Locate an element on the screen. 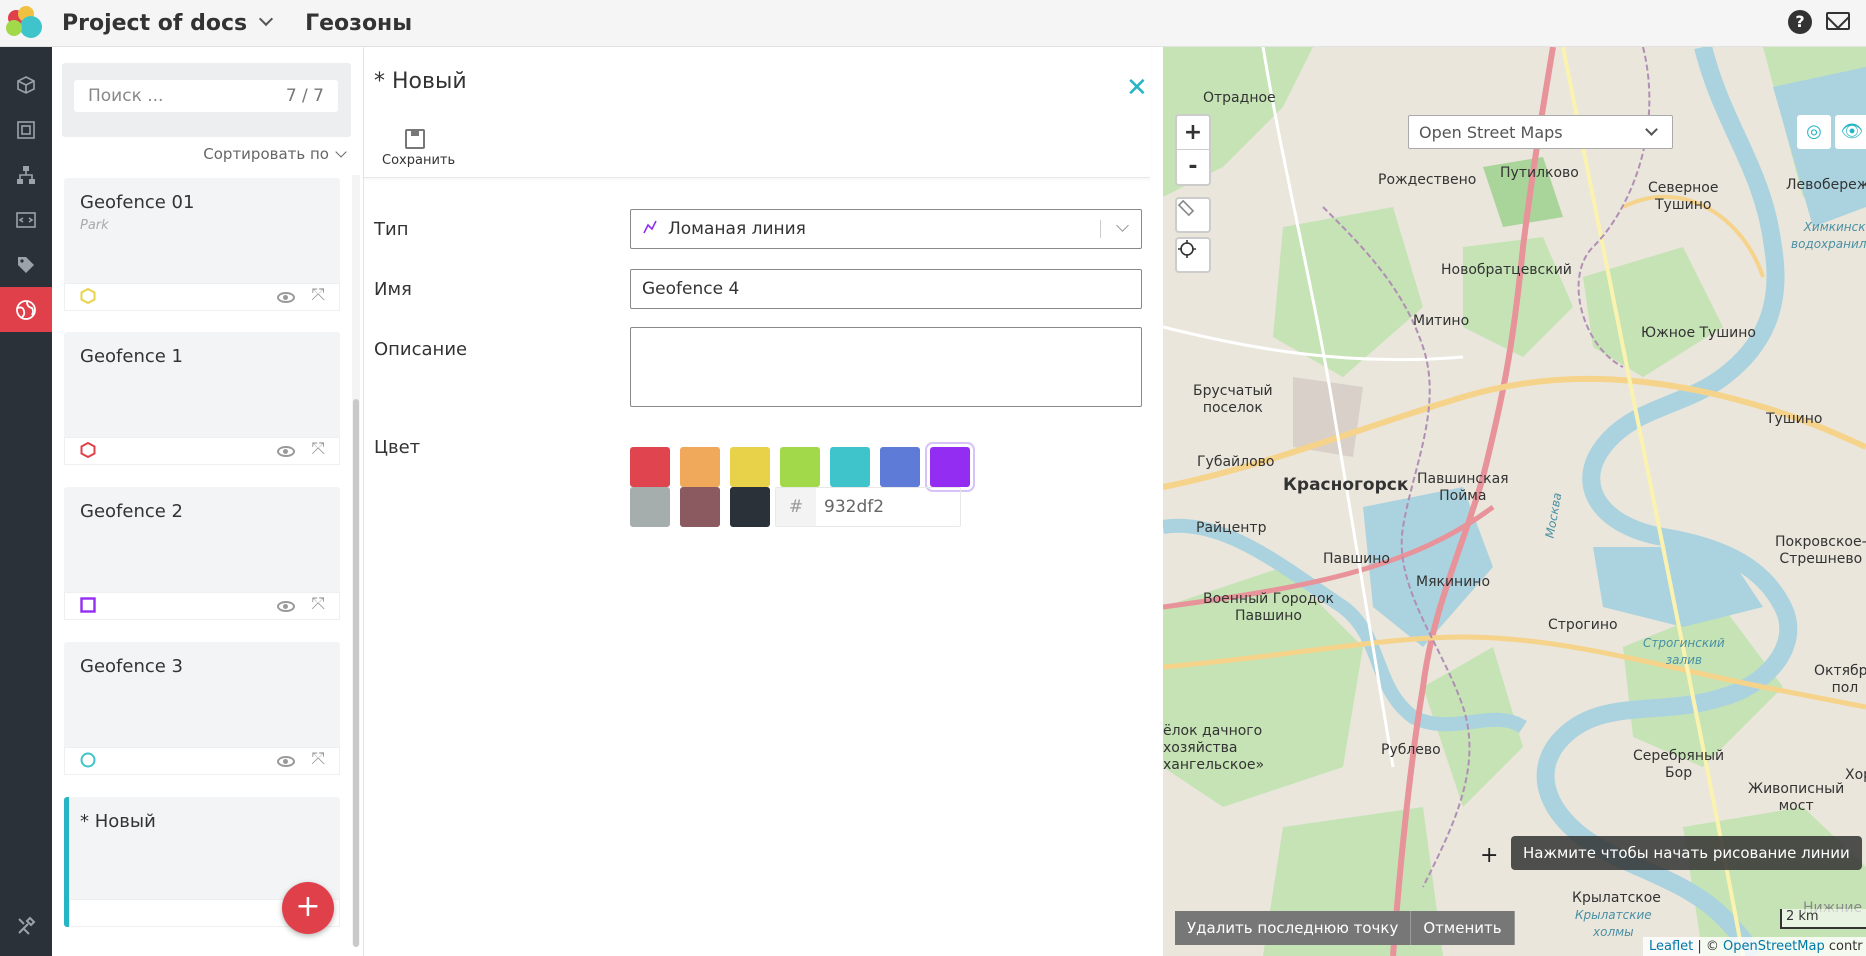 The image size is (1866, 956). globe-icon is located at coordinates (26, 309).